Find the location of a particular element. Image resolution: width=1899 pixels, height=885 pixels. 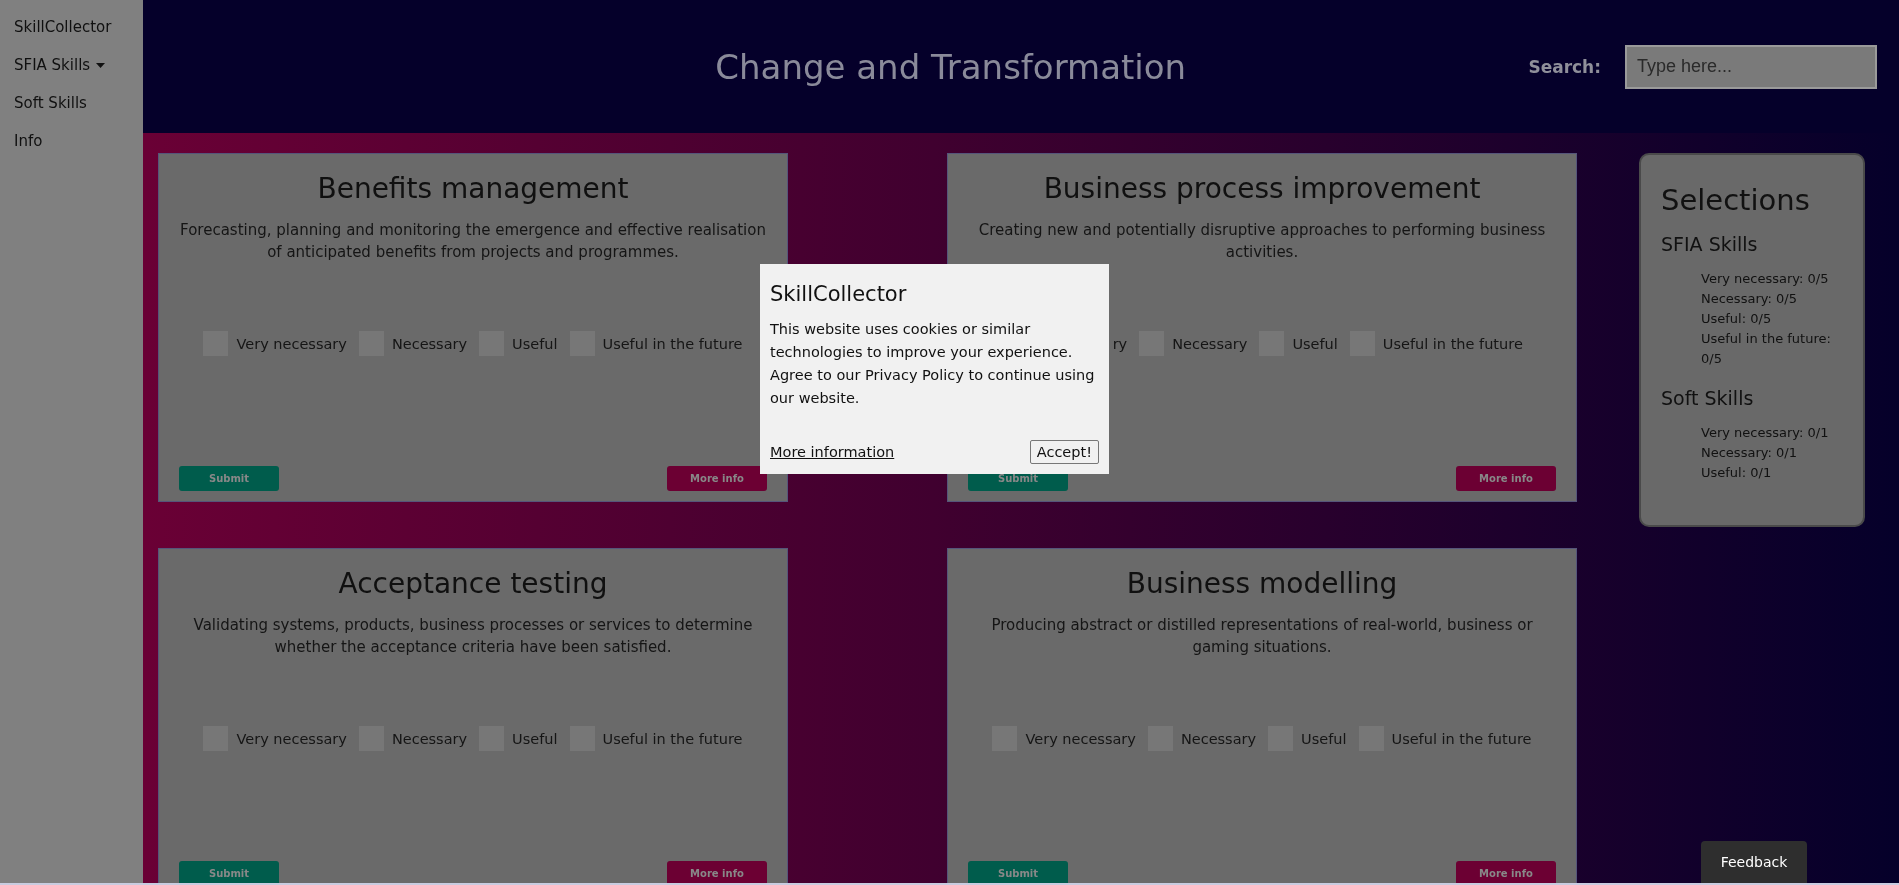

count-text: Very necessary: 0/1 is located at coordinates (1765, 433).